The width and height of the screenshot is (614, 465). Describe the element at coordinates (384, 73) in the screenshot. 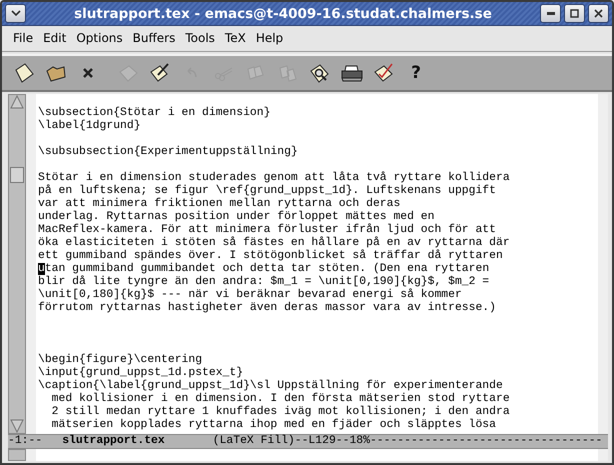

I see `checked-page-icon` at that location.